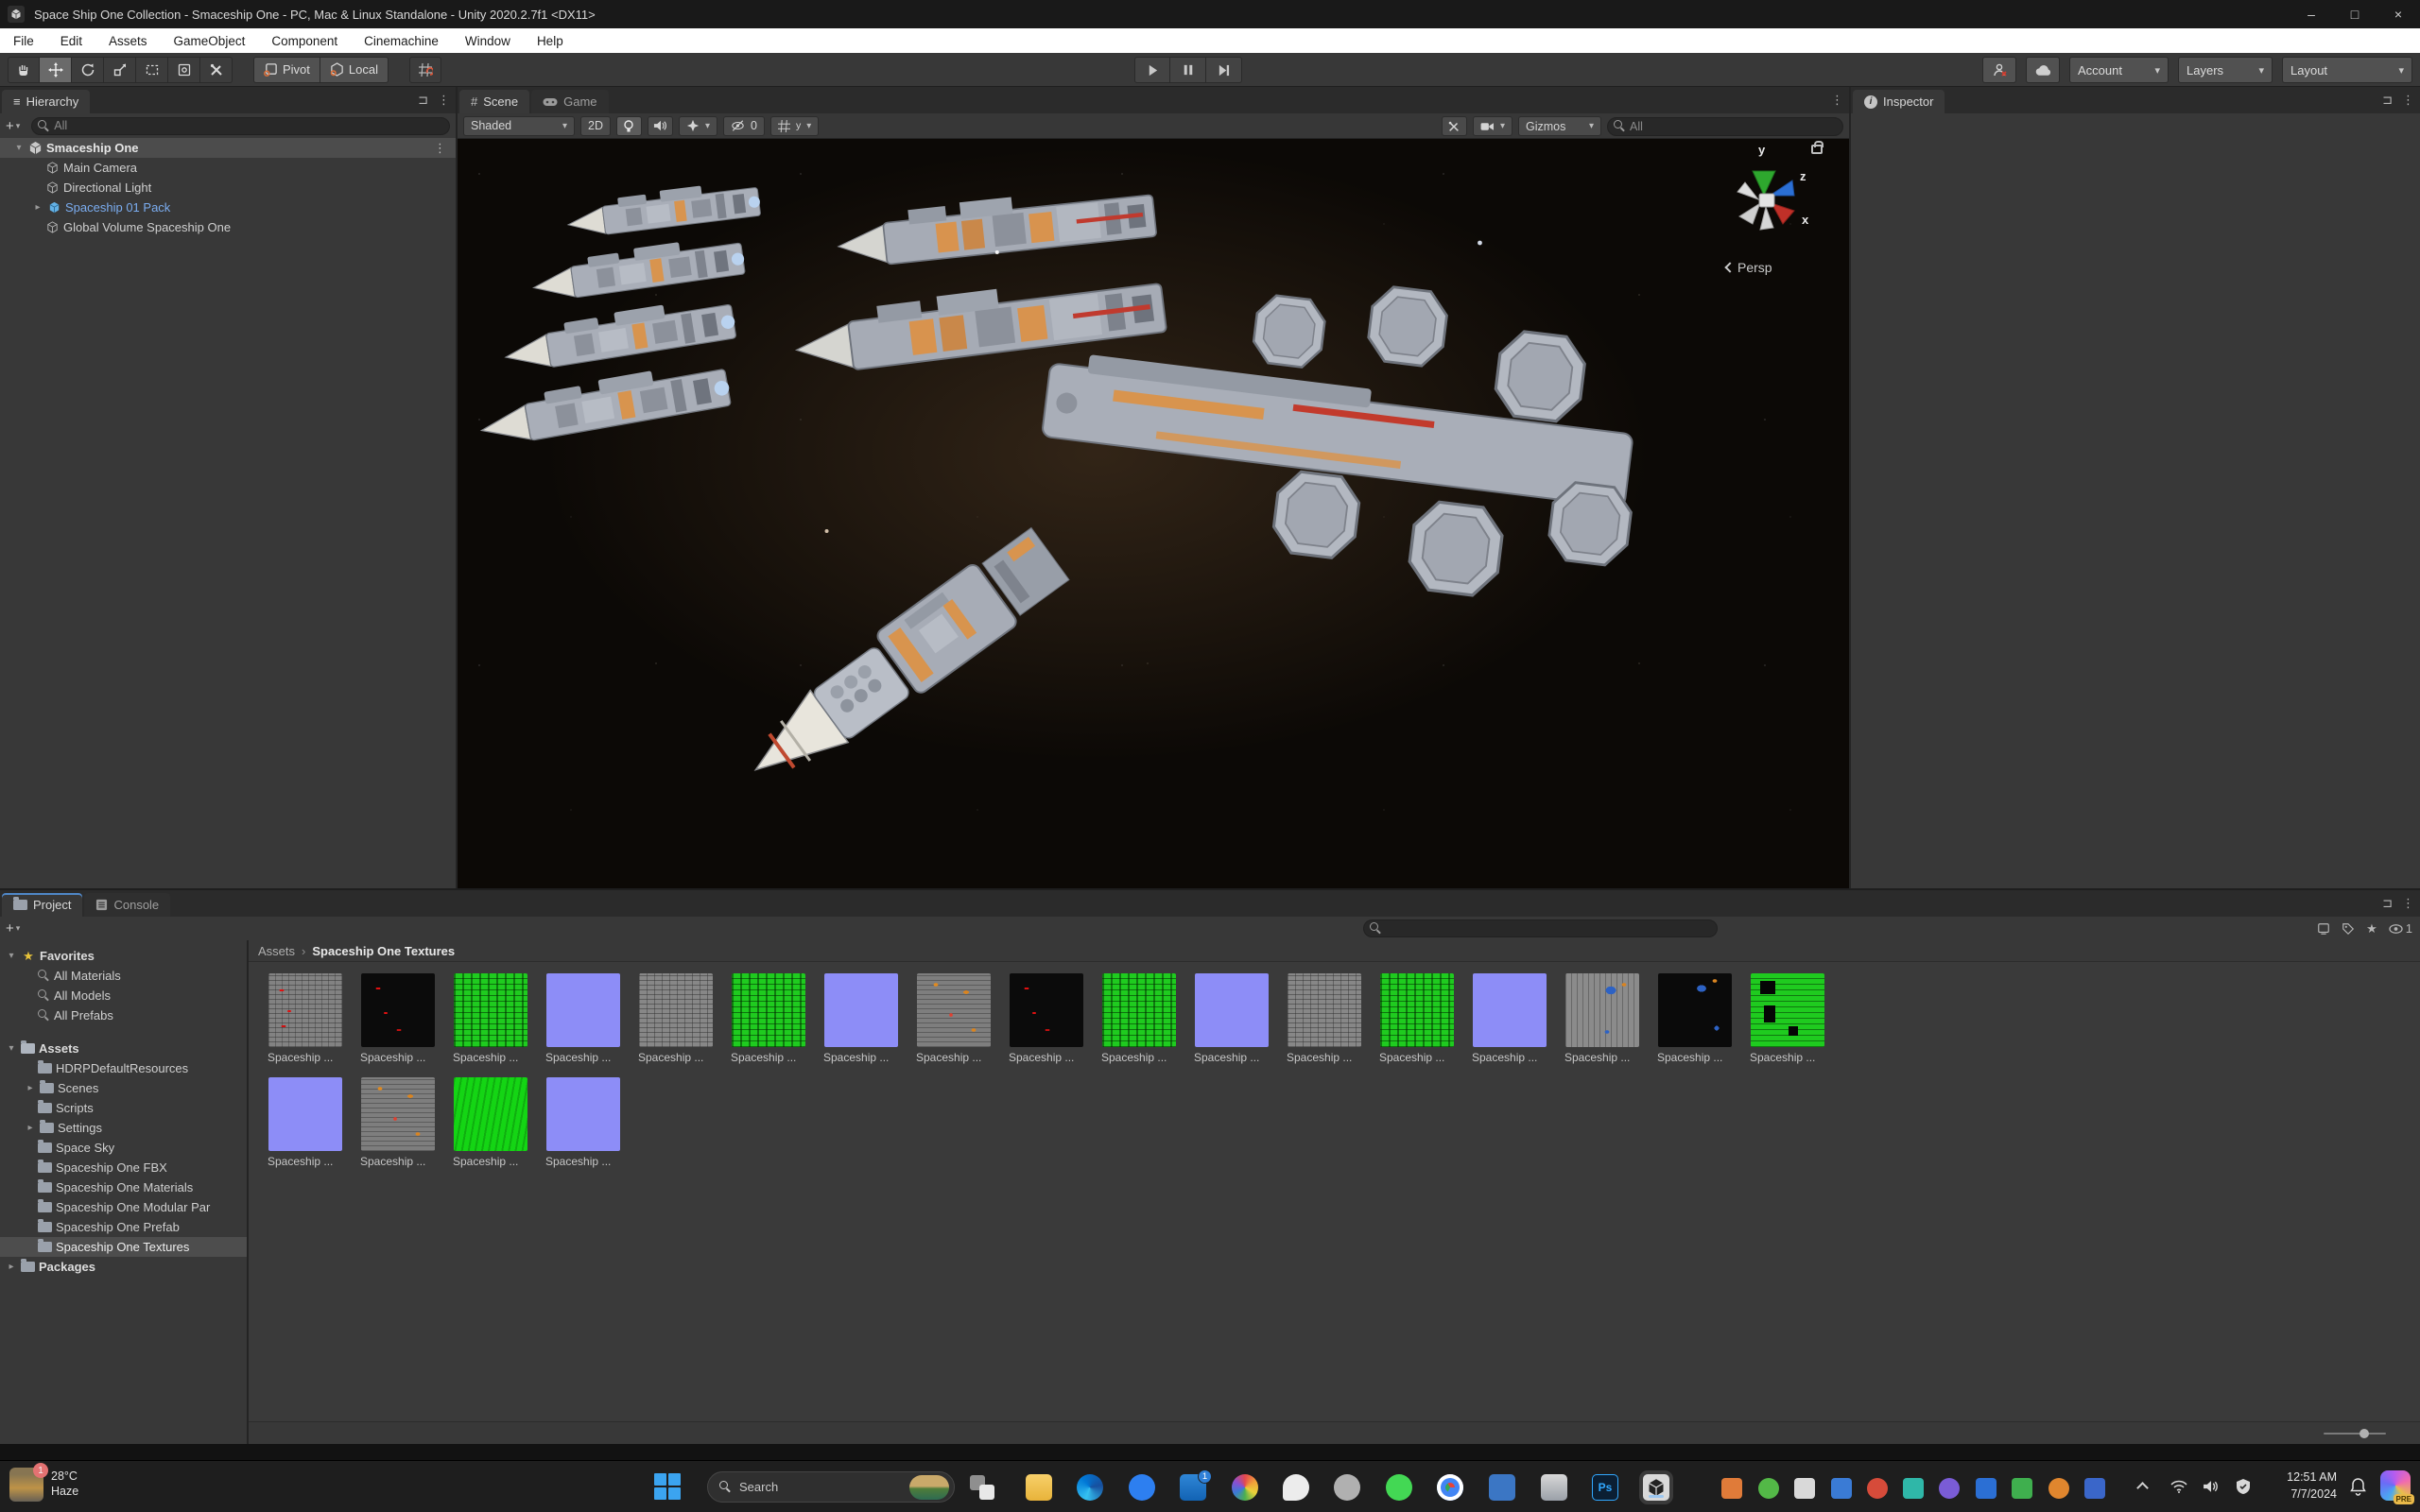 The width and height of the screenshot is (2420, 1512). I want to click on search-by-type-icon, so click(2323, 929).